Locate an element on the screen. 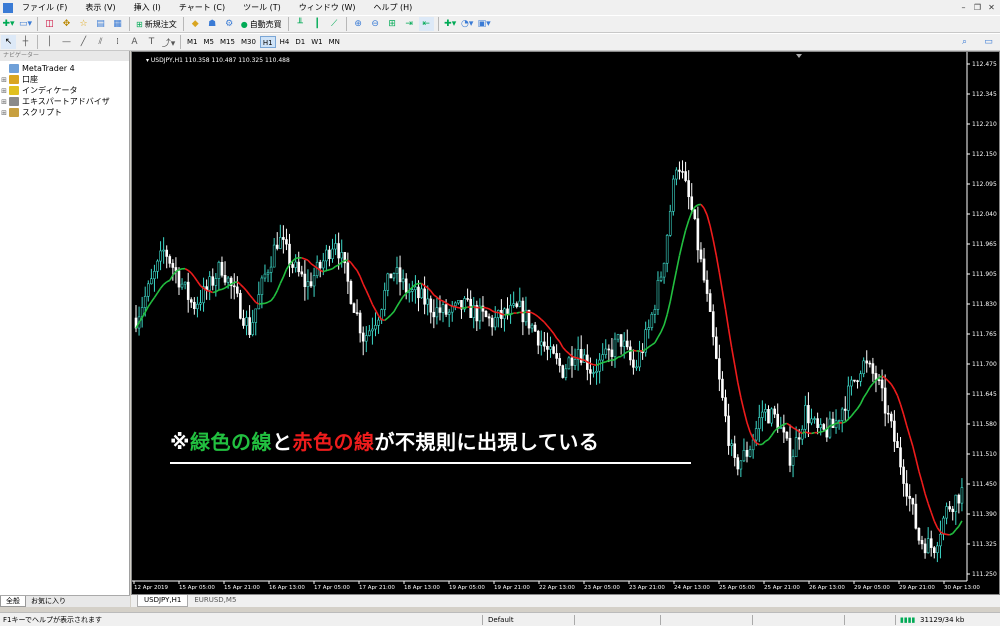 The image size is (1000, 626). timeframe-h1: H1 is located at coordinates (267, 42).